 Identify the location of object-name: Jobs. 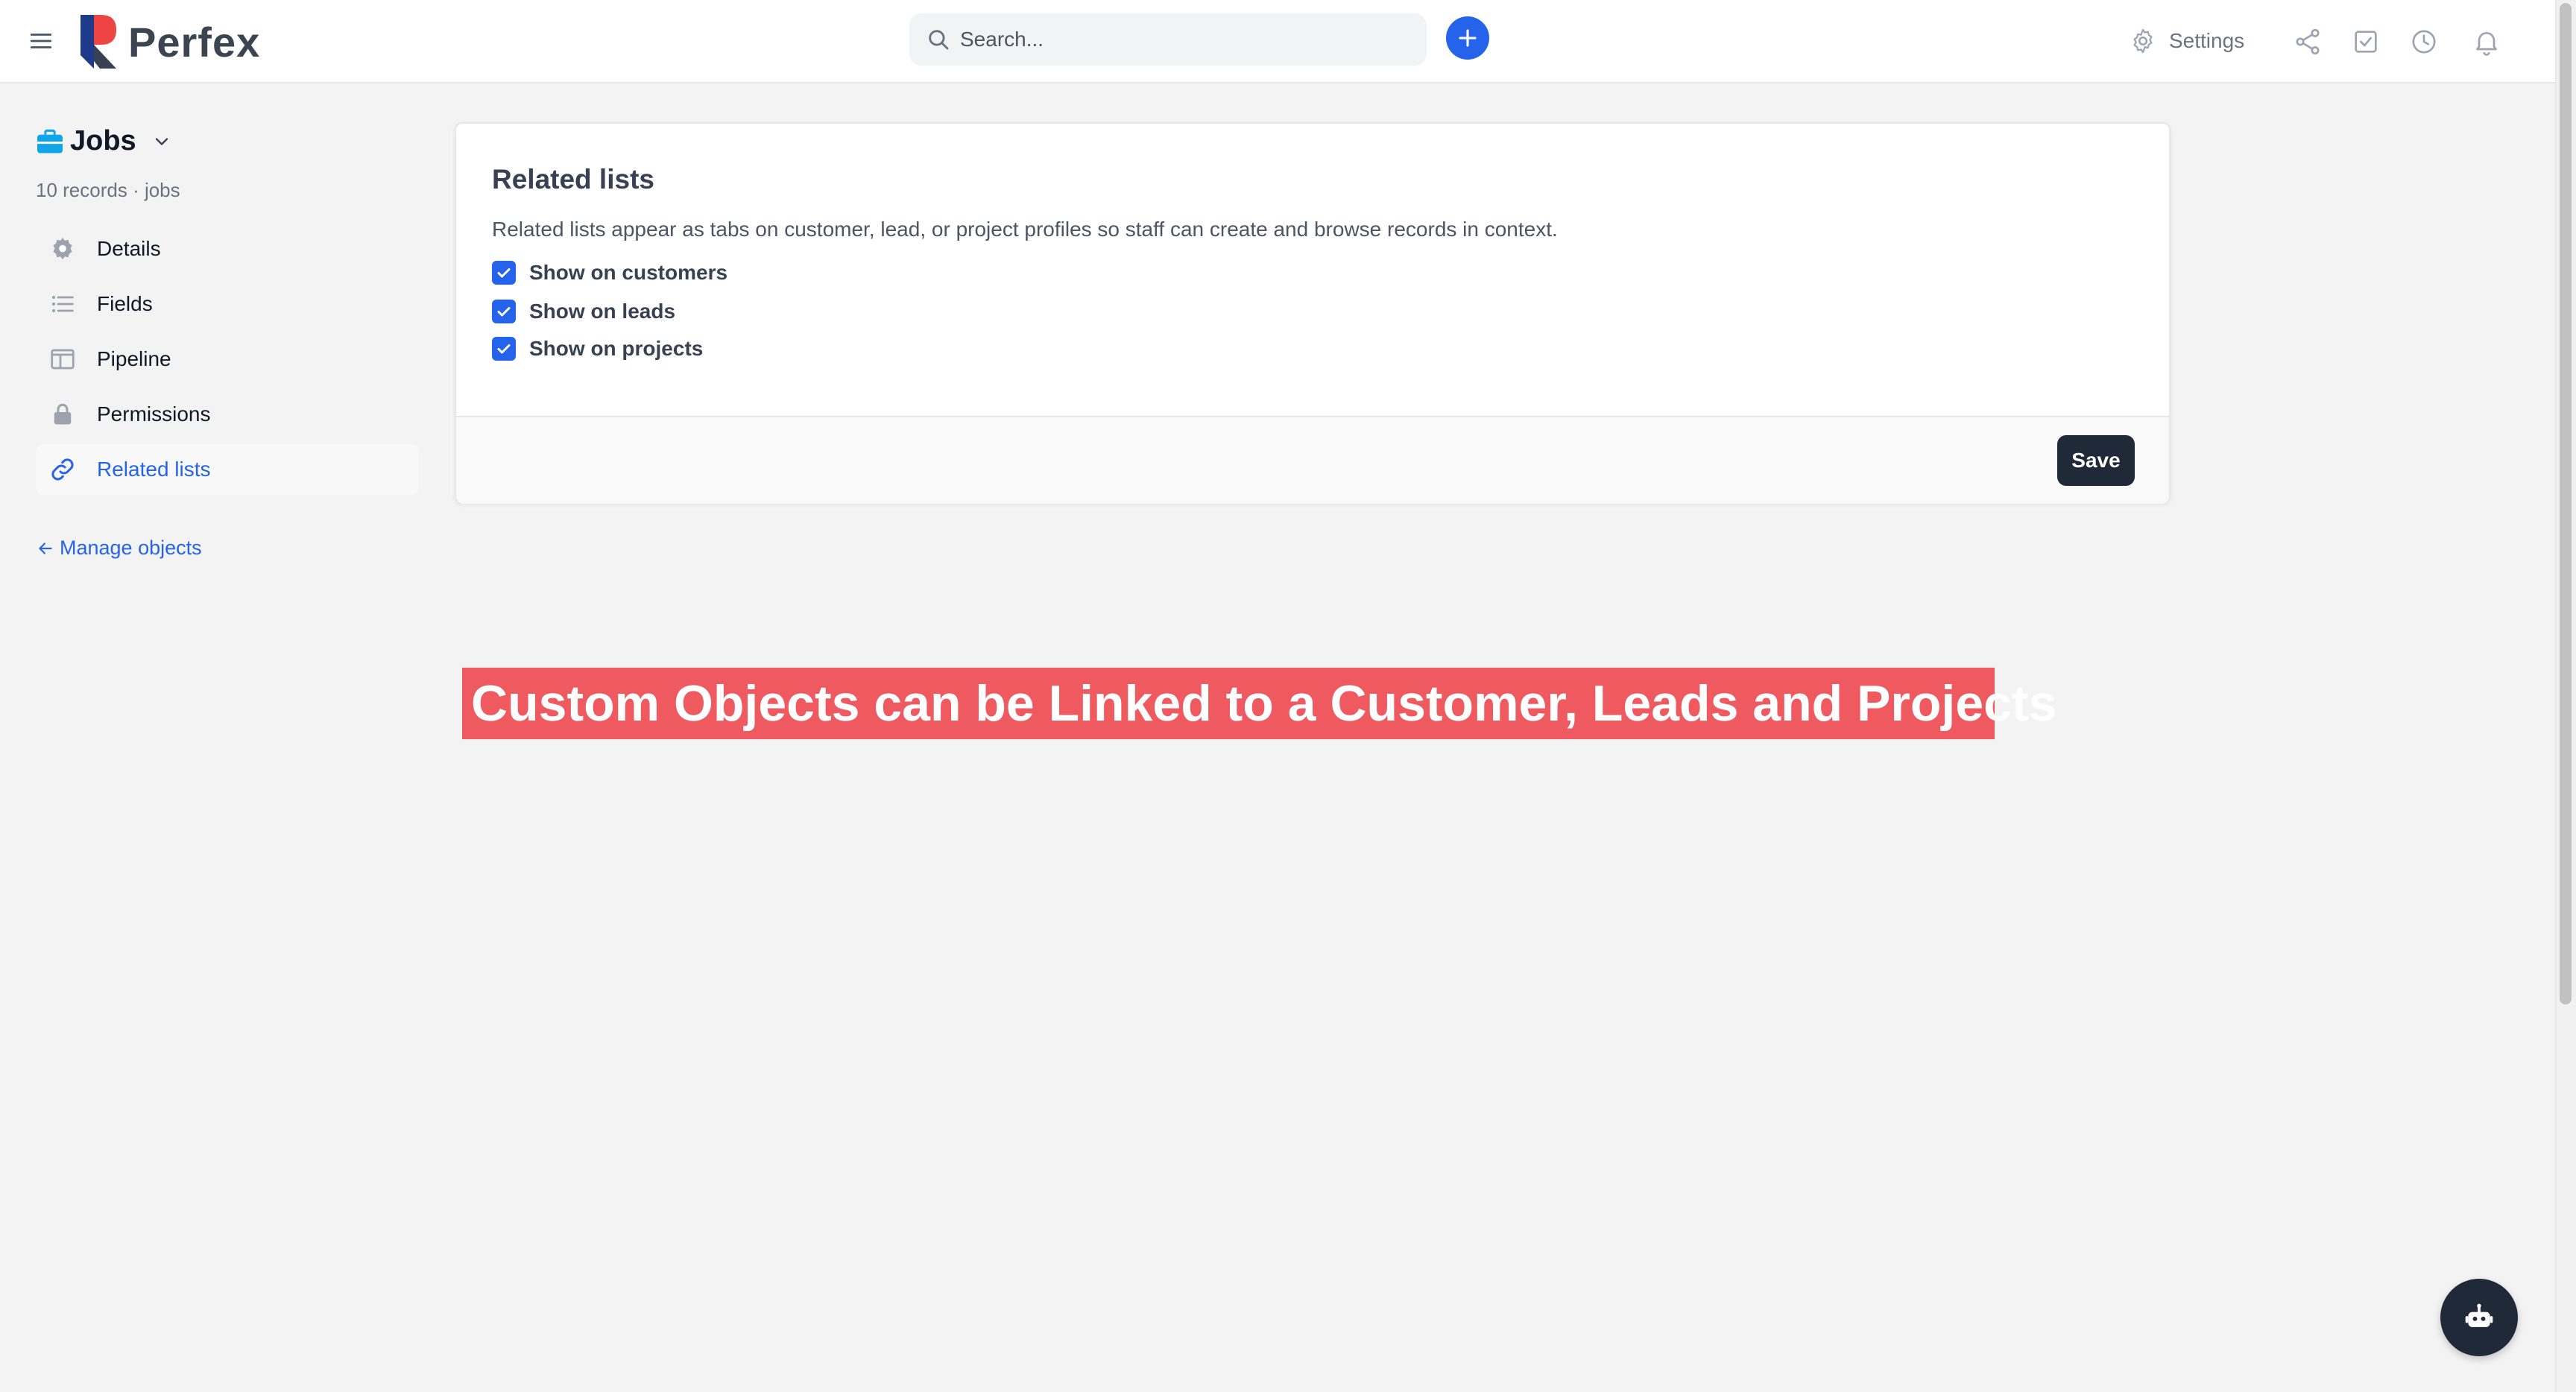
(103, 141).